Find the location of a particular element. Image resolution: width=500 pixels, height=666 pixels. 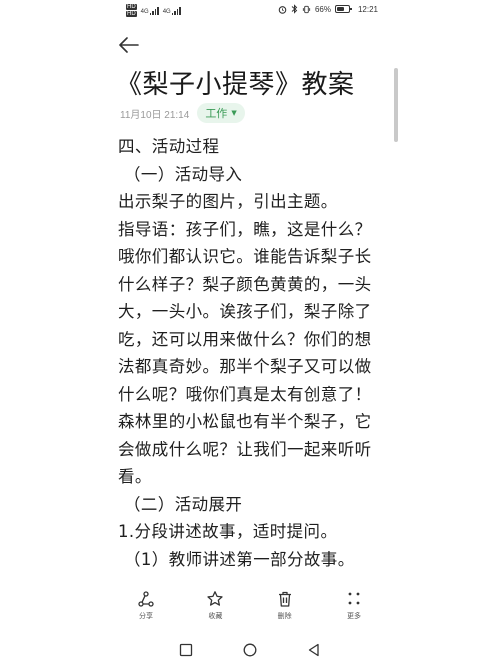

signal-bars-1-icon is located at coordinates (154, 10).